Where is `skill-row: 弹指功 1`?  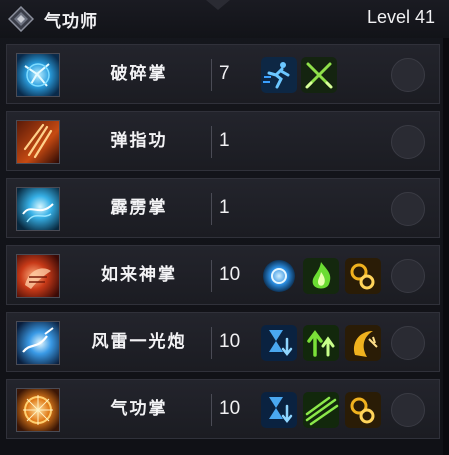 skill-row: 弹指功 1 is located at coordinates (223, 141).